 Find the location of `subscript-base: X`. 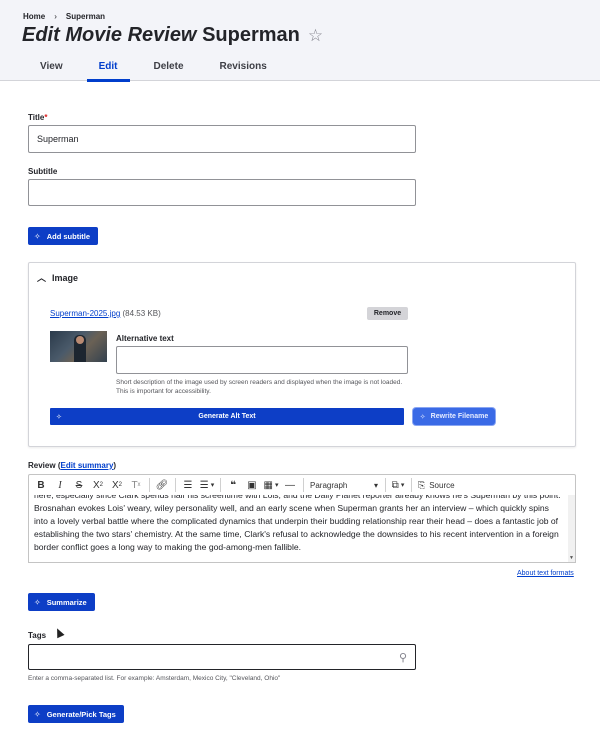

subscript-base: X is located at coordinates (115, 485).